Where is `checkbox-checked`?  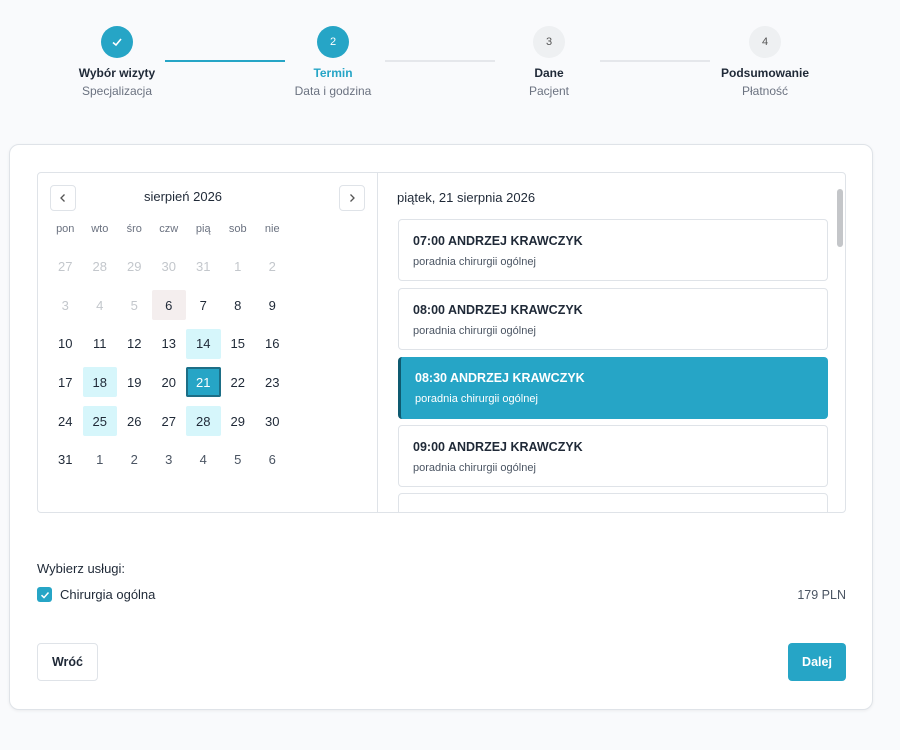 checkbox-checked is located at coordinates (44, 594).